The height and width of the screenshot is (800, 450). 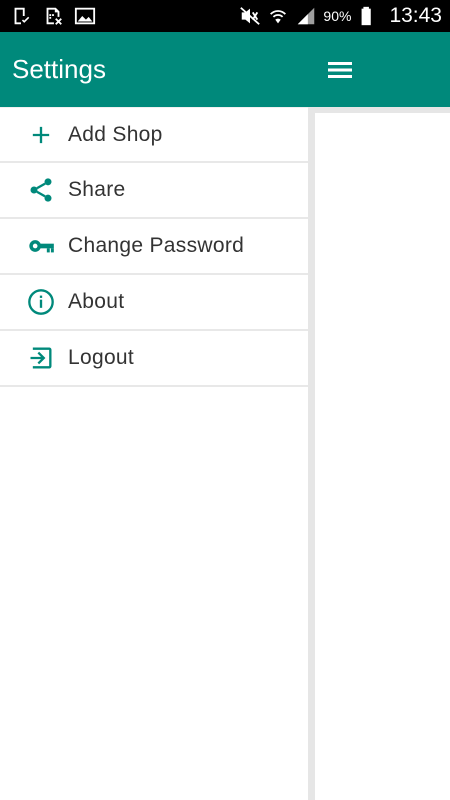 What do you see at coordinates (154, 303) in the screenshot?
I see `menu-item-about: About` at bounding box center [154, 303].